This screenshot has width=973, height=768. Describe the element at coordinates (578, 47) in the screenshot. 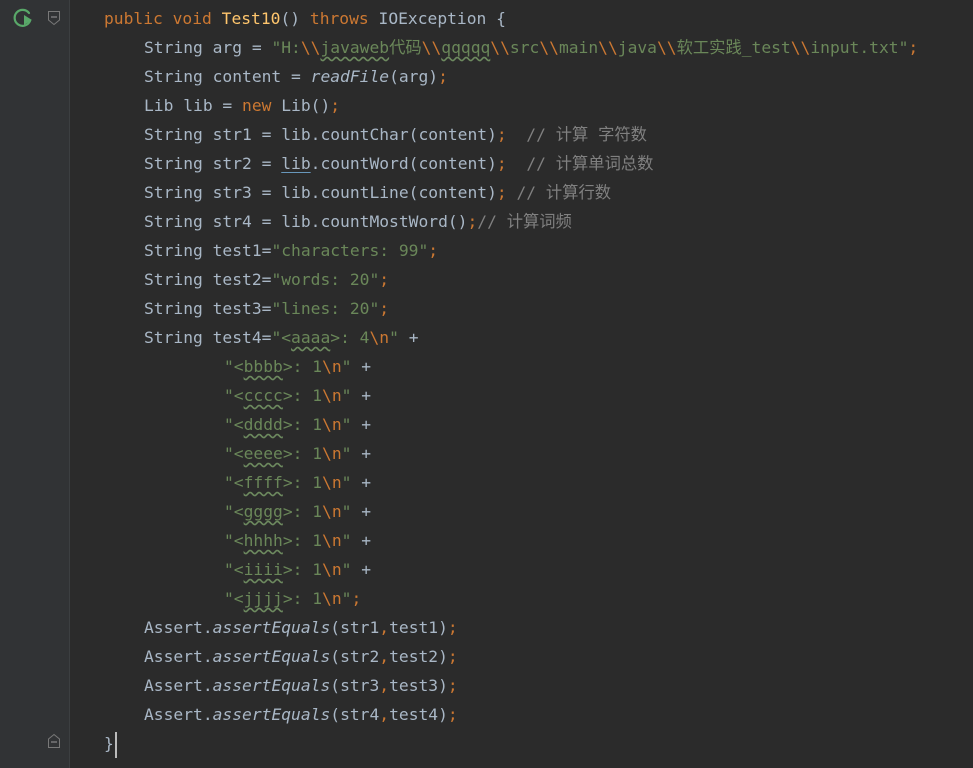

I see `code-token: main` at that location.